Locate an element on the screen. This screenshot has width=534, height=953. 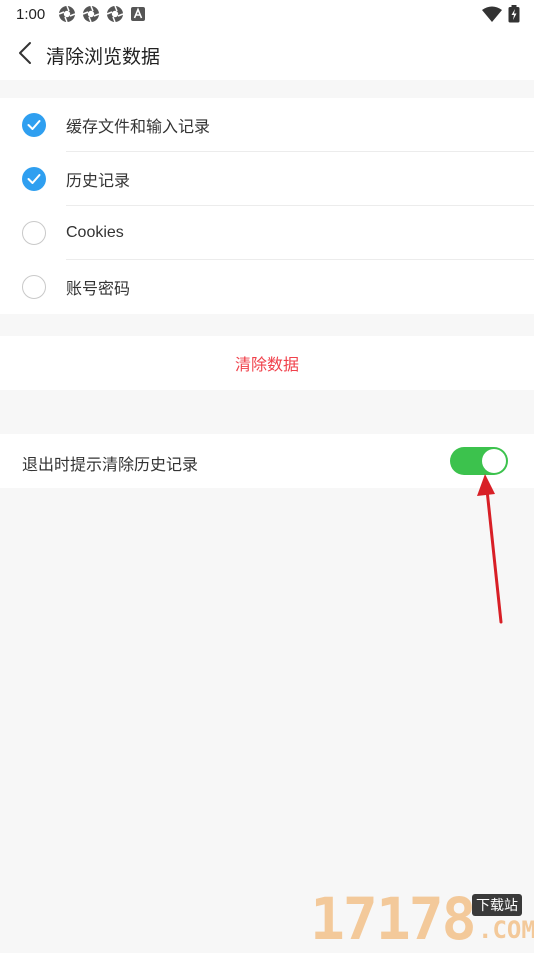
option-label: Cookies is located at coordinates (95, 232).